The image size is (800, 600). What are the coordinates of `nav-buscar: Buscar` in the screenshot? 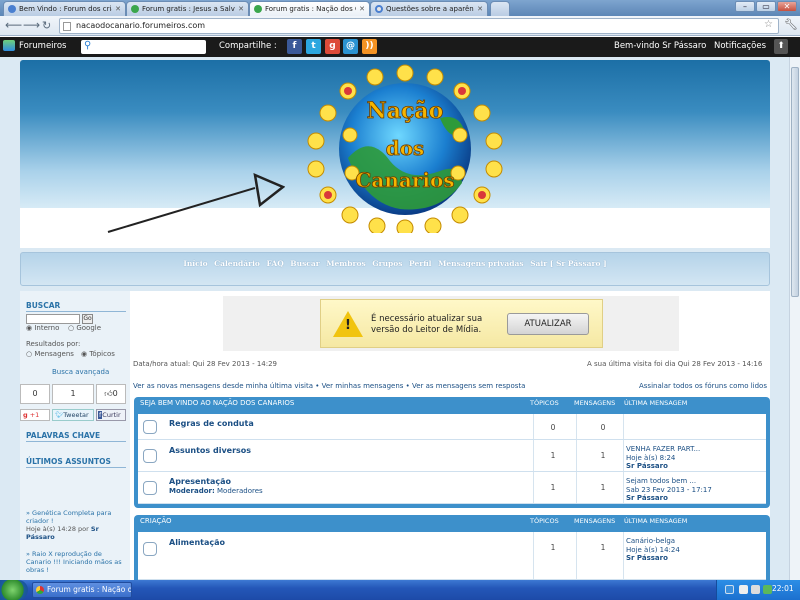 It's located at (304, 263).